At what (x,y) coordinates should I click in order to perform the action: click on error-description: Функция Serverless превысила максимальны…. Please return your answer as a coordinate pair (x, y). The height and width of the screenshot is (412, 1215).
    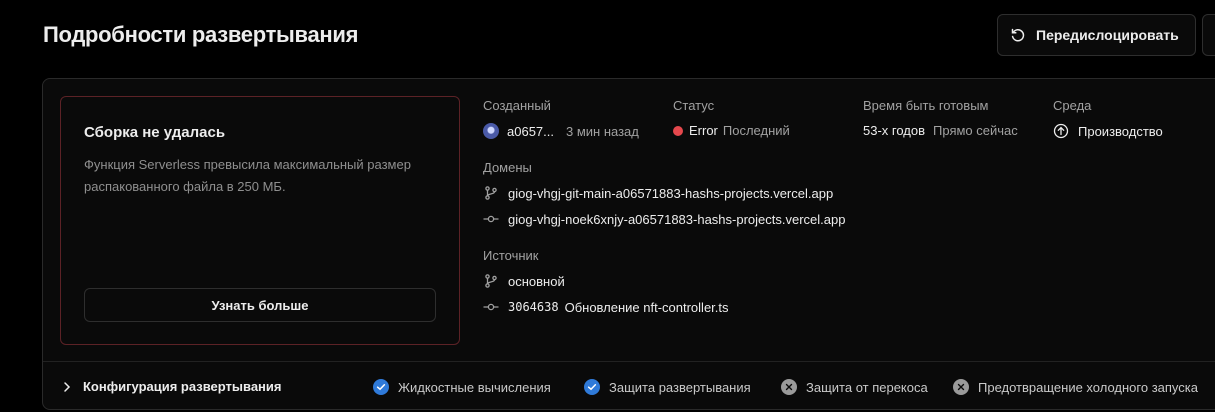
    Looking at the image, I should click on (247, 175).